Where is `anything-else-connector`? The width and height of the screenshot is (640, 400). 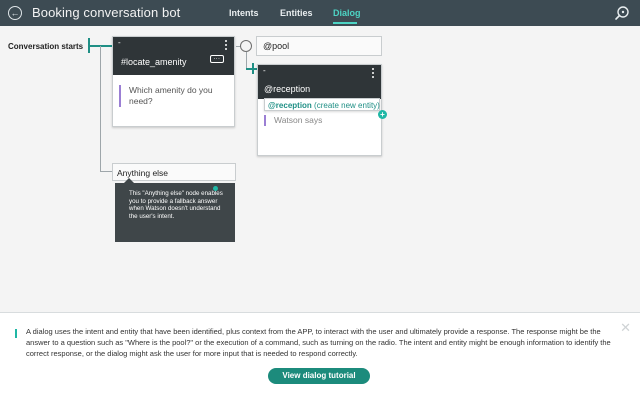
anything-else-connector is located at coordinates (106, 171).